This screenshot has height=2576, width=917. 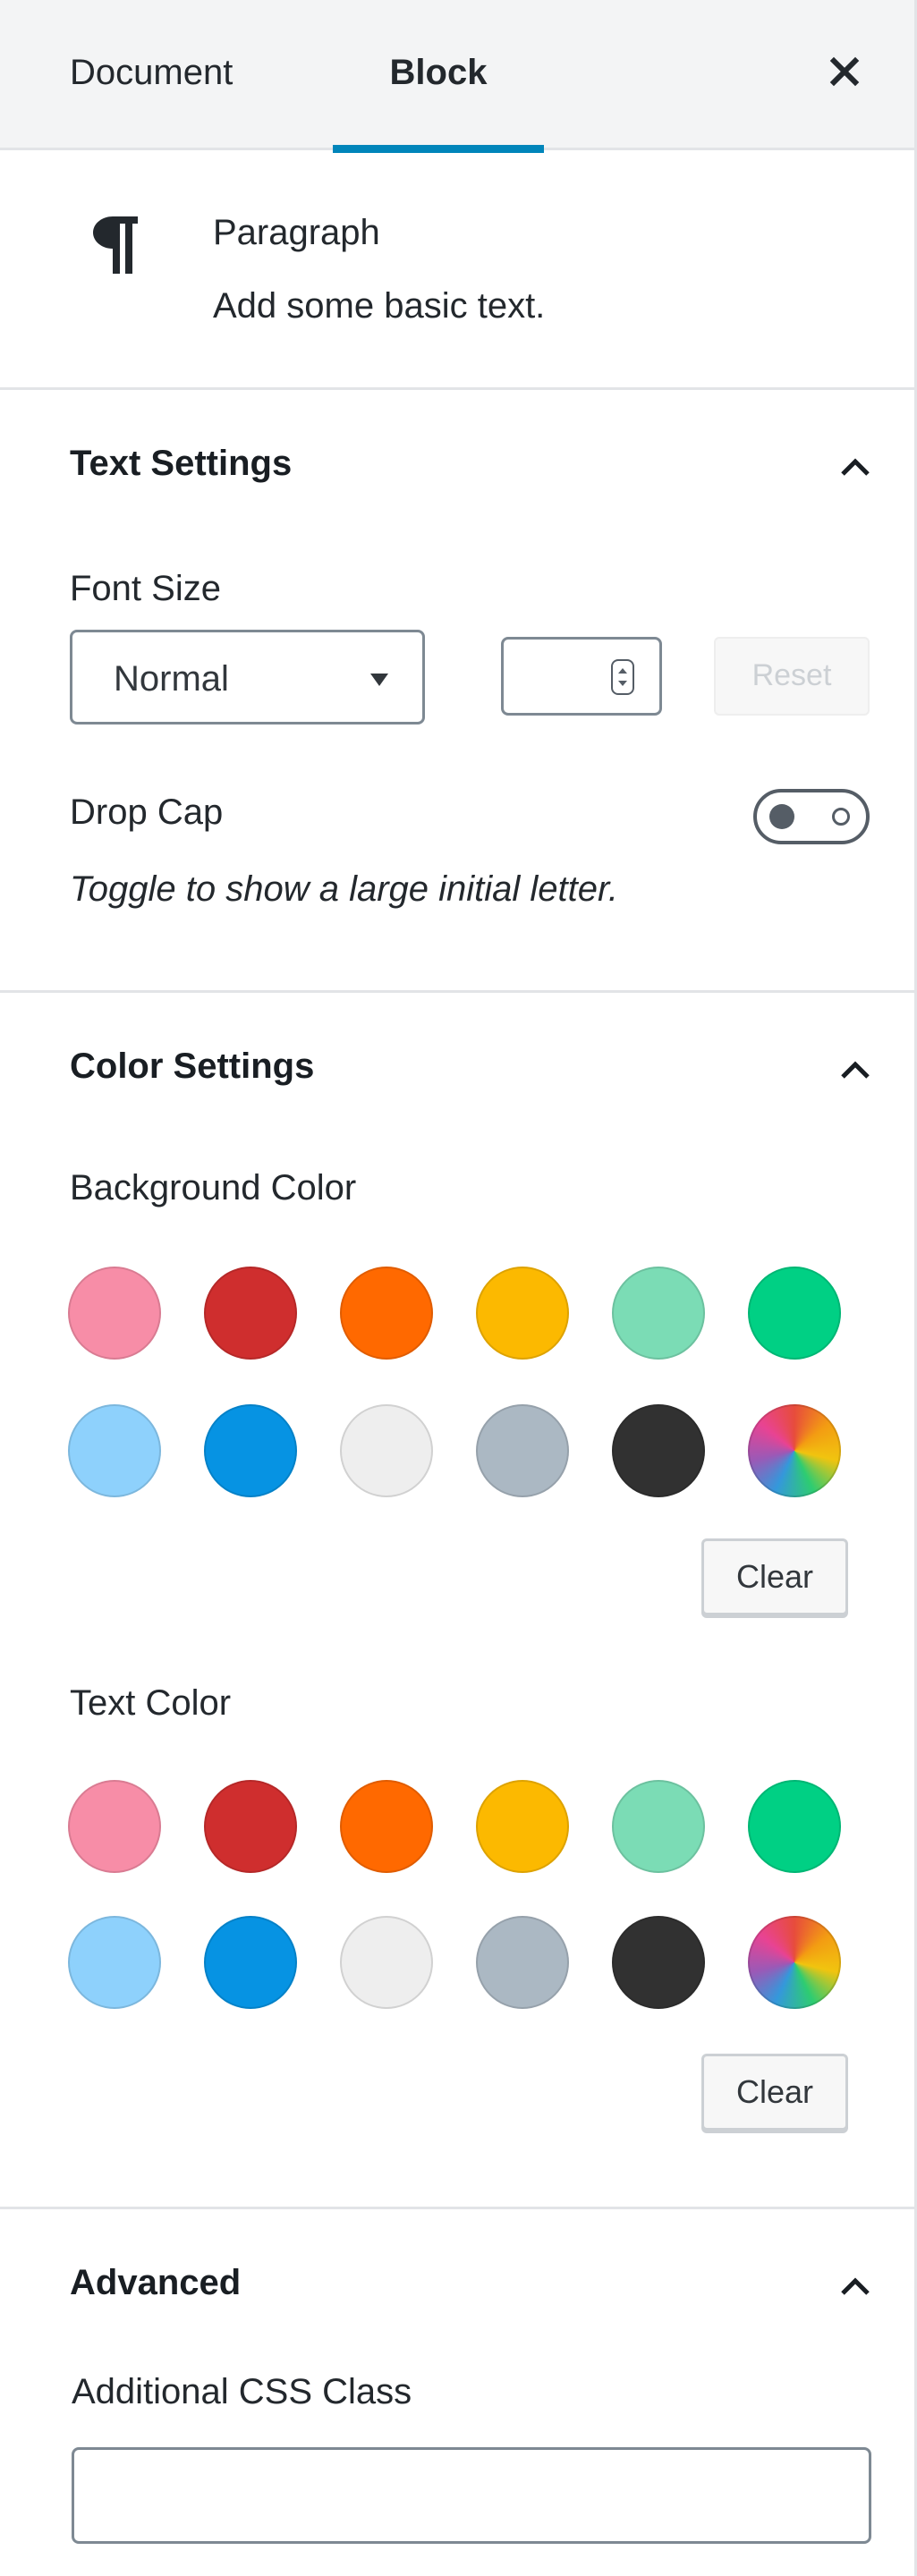 What do you see at coordinates (242, 2391) in the screenshot?
I see `css-class-label: Additional CSS Class` at bounding box center [242, 2391].